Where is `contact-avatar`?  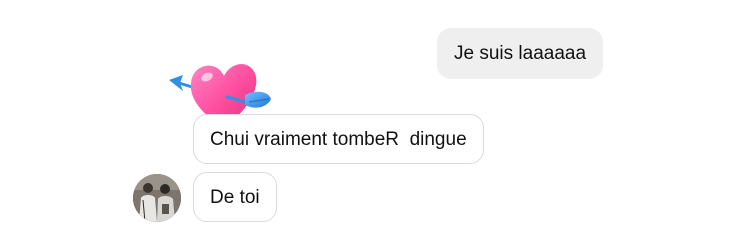
contact-avatar is located at coordinates (157, 198).